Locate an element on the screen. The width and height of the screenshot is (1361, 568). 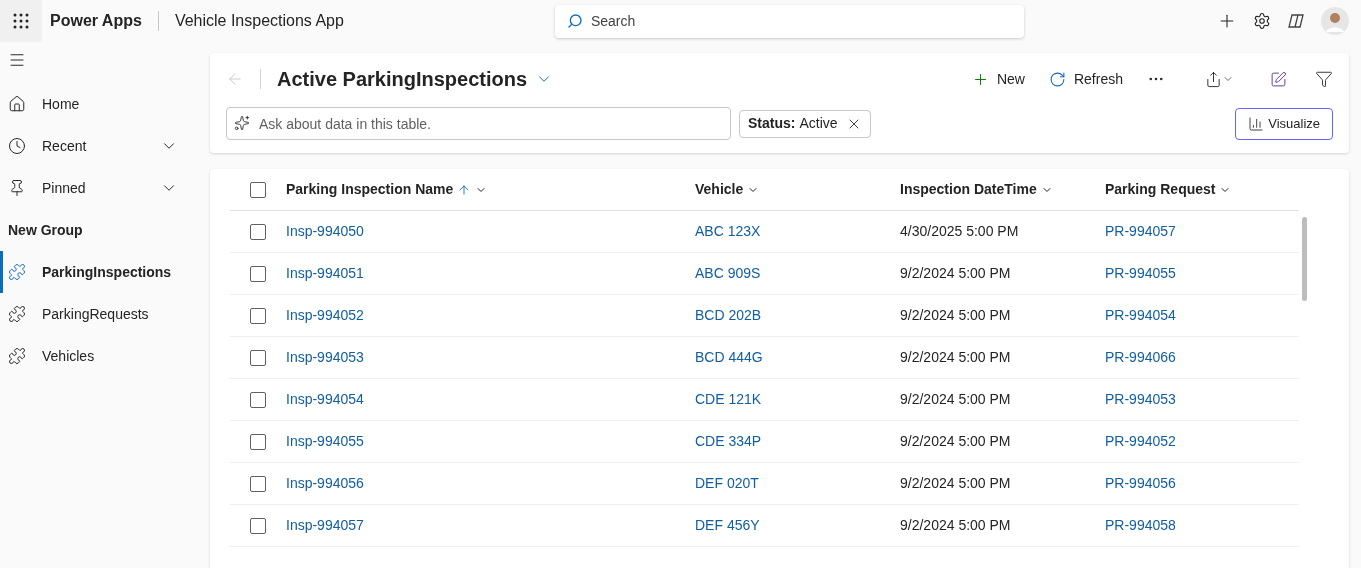
view-title: Active ParkingInspections is located at coordinates (402, 79).